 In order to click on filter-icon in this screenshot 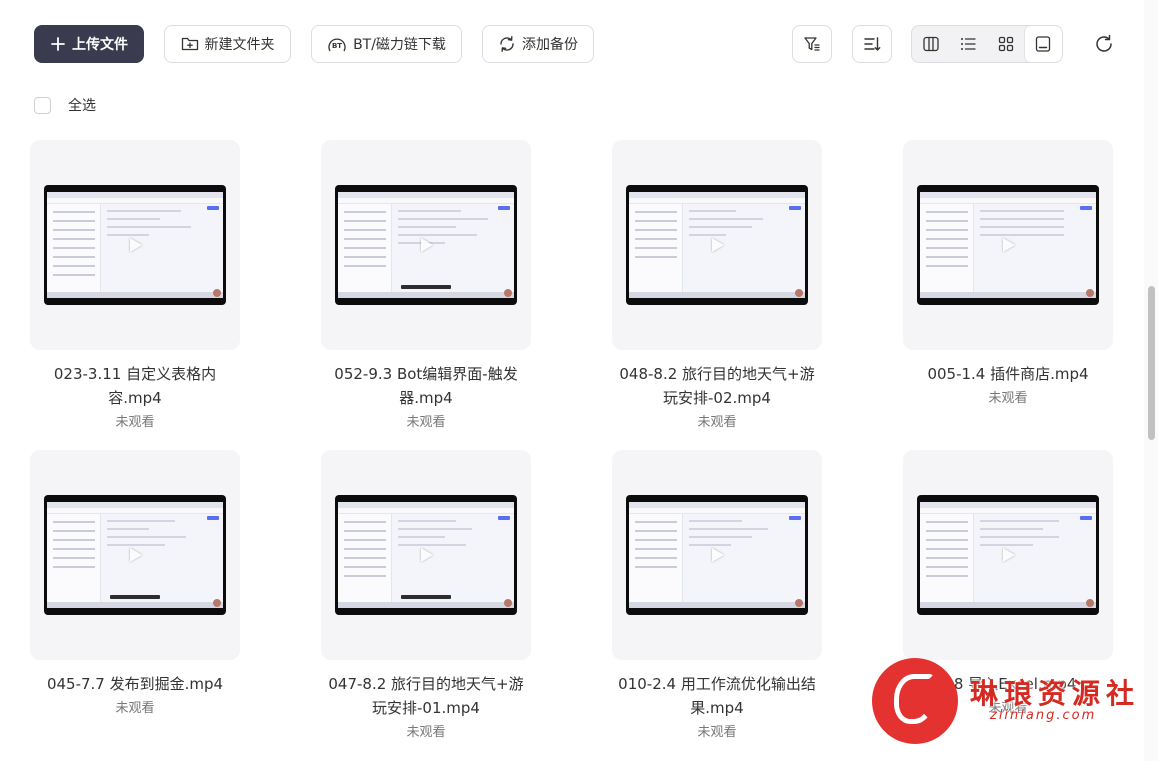, I will do `click(812, 44)`.